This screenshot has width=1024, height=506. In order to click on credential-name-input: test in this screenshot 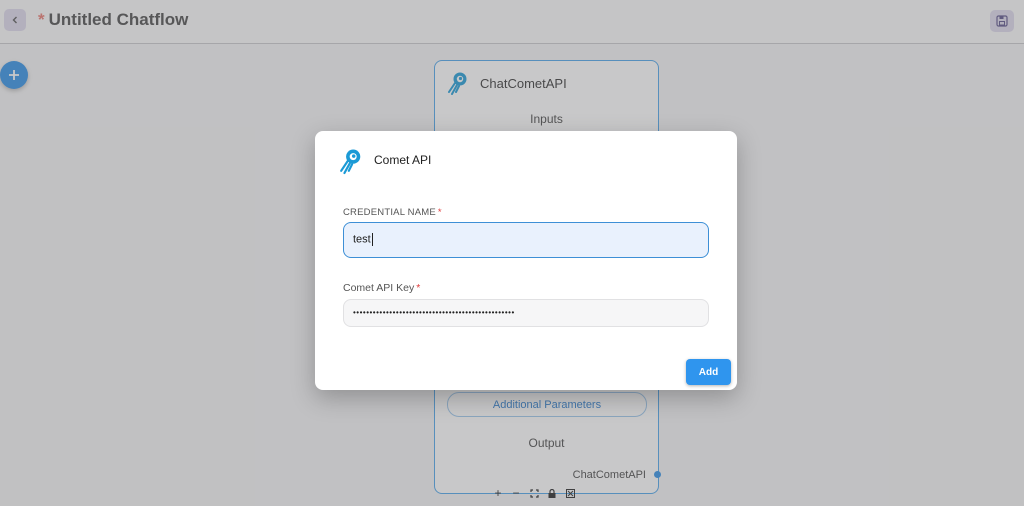, I will do `click(526, 240)`.